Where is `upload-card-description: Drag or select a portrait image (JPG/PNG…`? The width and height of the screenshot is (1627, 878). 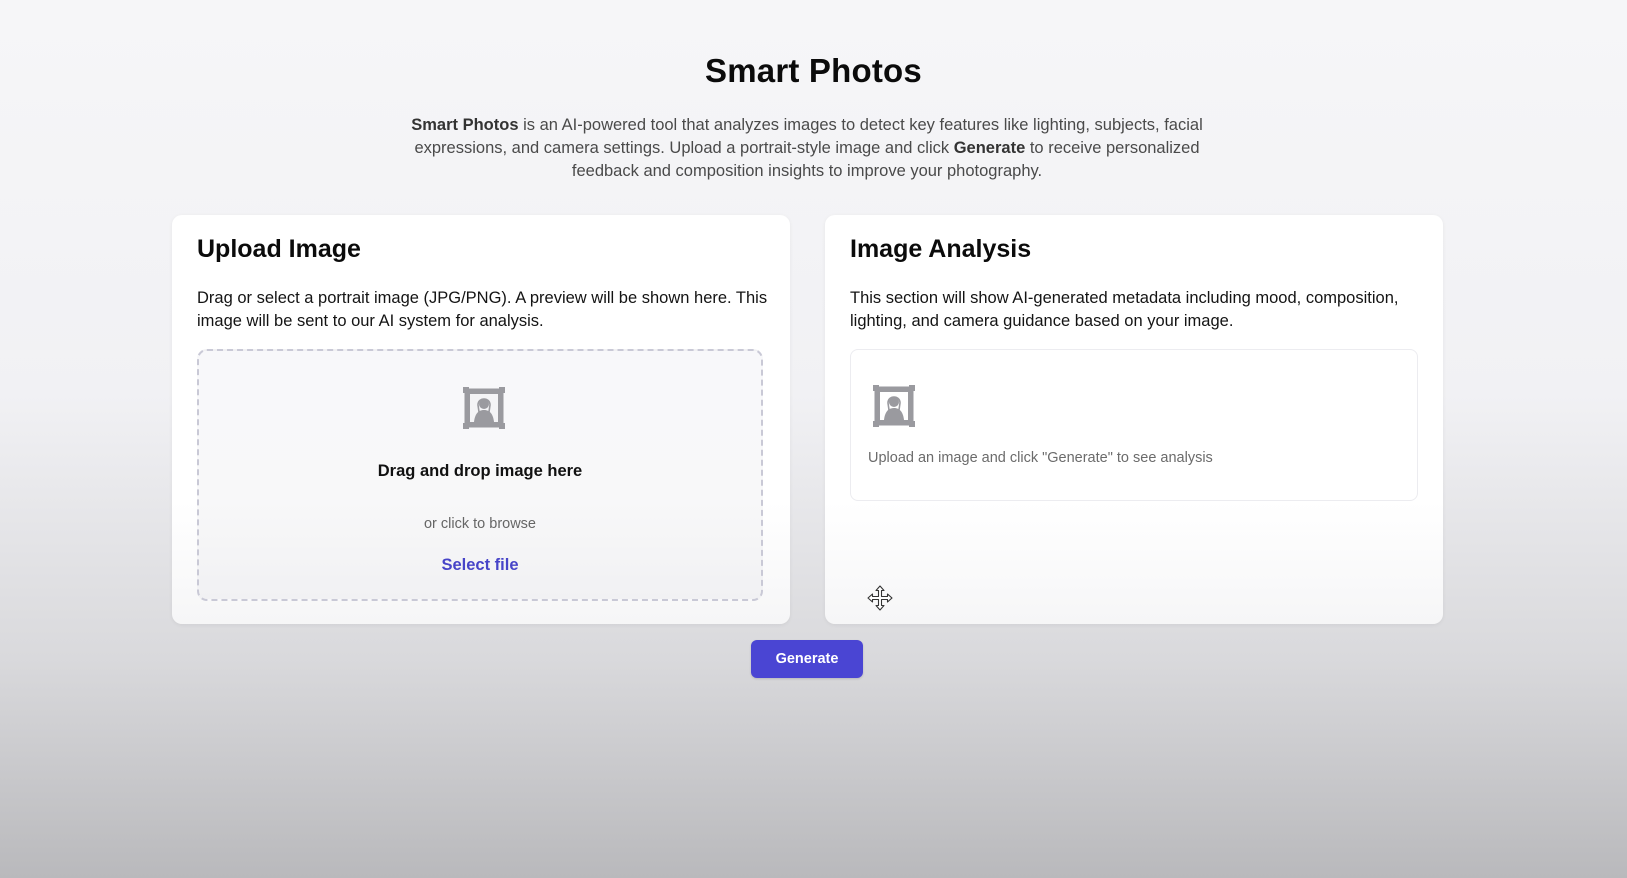 upload-card-description: Drag or select a portrait image (JPG/PNG… is located at coordinates (482, 309).